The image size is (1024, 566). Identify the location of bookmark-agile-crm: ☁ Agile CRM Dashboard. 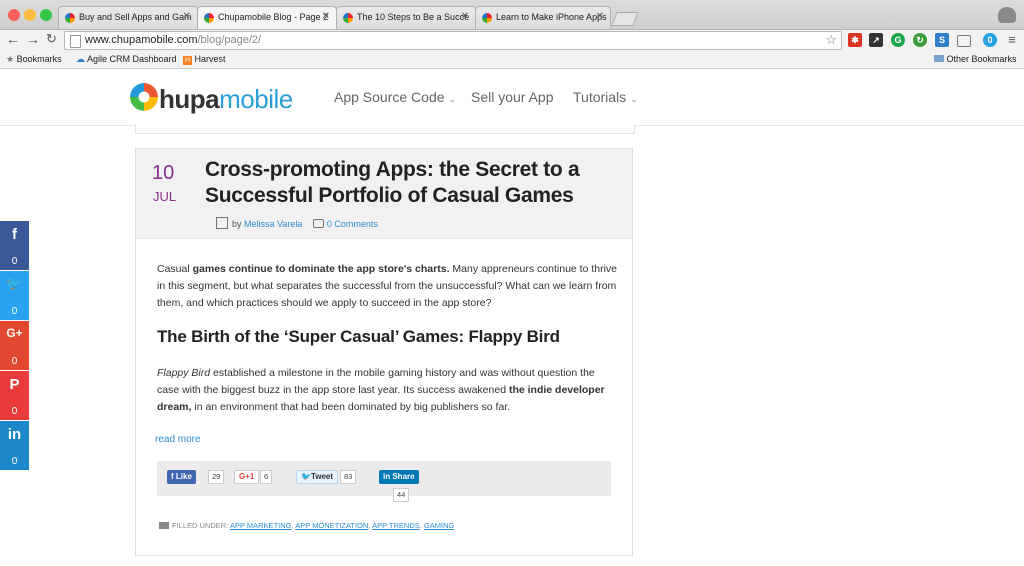
(126, 59).